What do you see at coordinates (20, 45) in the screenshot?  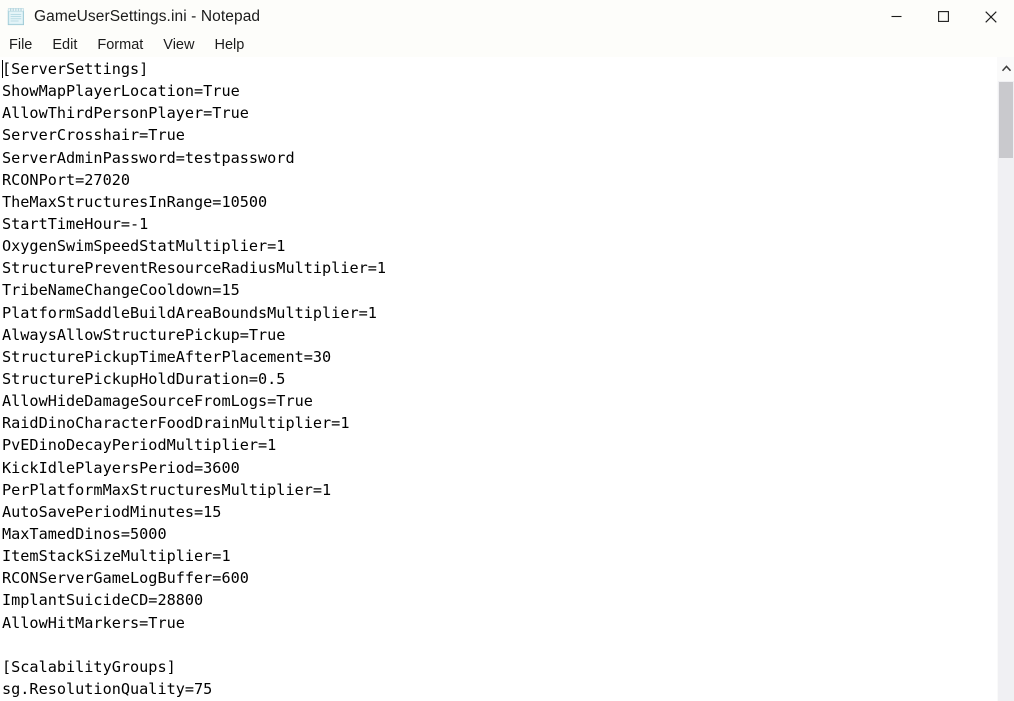 I see `menu-item-file: File` at bounding box center [20, 45].